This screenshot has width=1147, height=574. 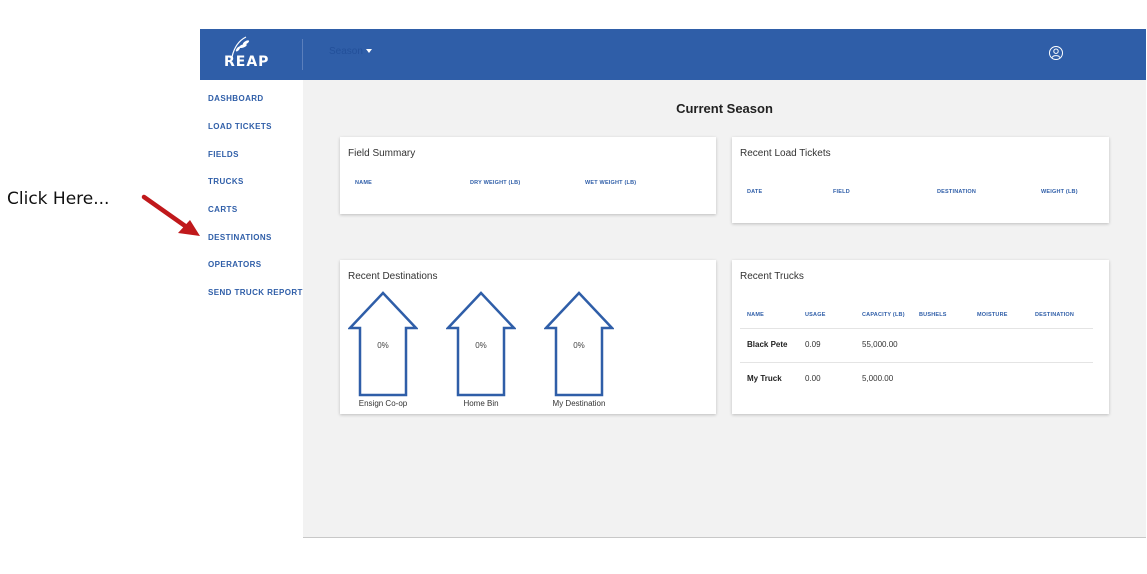 I want to click on top-bar: REAP Season, so click(x=673, y=54).